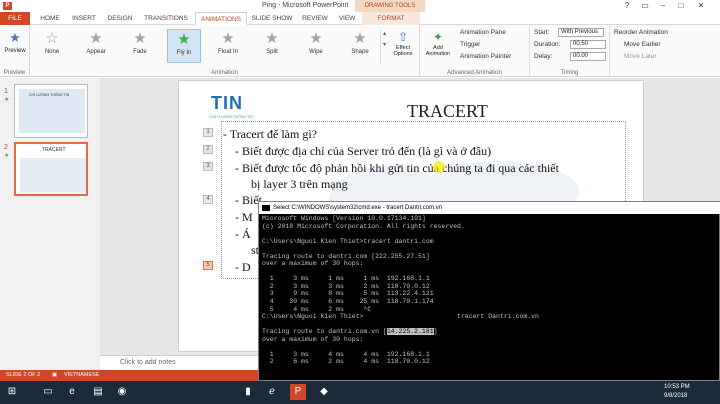 The width and height of the screenshot is (720, 404). I want to click on effect-options-arrow-icon: ⇧, so click(403, 37).